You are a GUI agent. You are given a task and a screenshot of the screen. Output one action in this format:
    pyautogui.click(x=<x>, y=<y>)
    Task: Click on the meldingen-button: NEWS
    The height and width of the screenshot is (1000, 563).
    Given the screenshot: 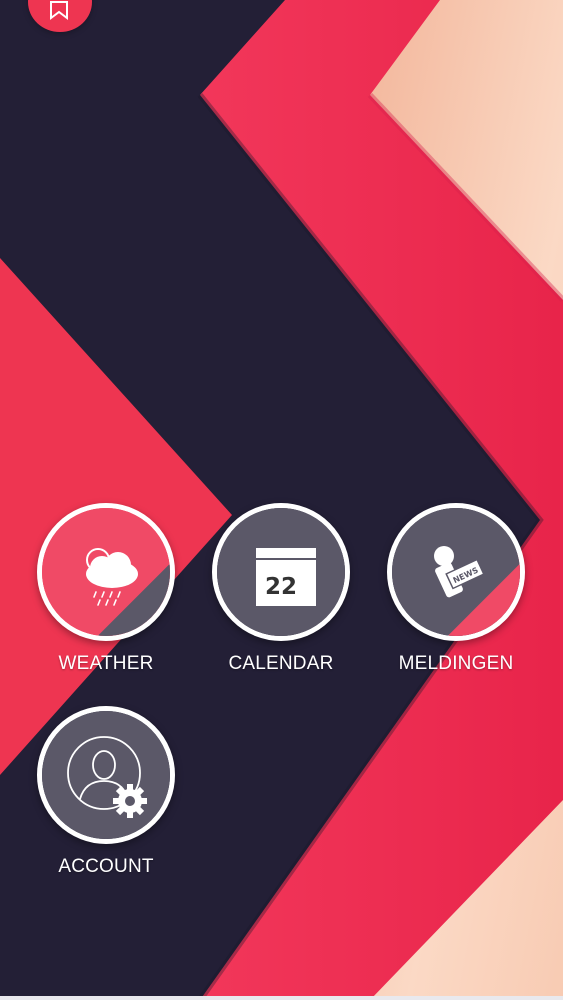 What is the action you would take?
    pyautogui.click(x=456, y=572)
    